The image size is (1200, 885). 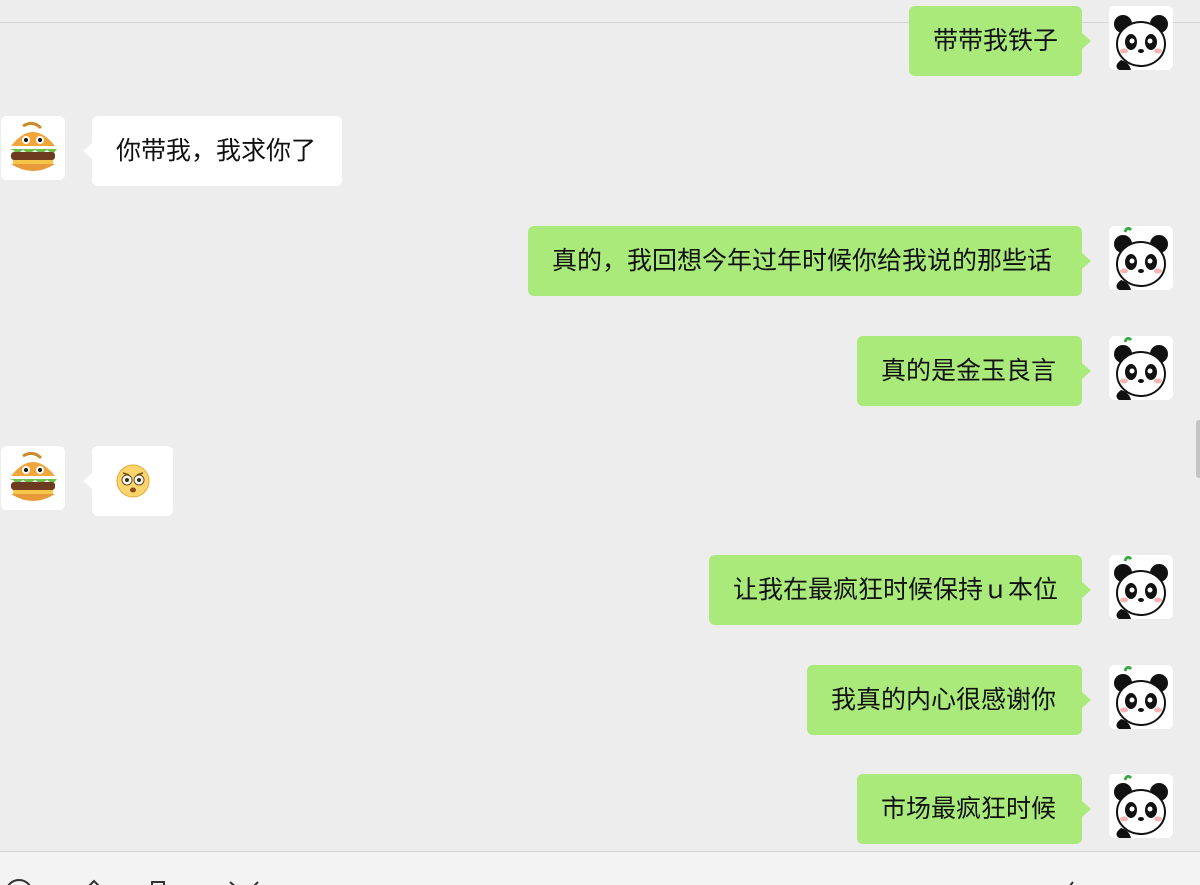 I want to click on outgoing-message-bubble: 市场最疯狂时候, so click(x=974, y=809).